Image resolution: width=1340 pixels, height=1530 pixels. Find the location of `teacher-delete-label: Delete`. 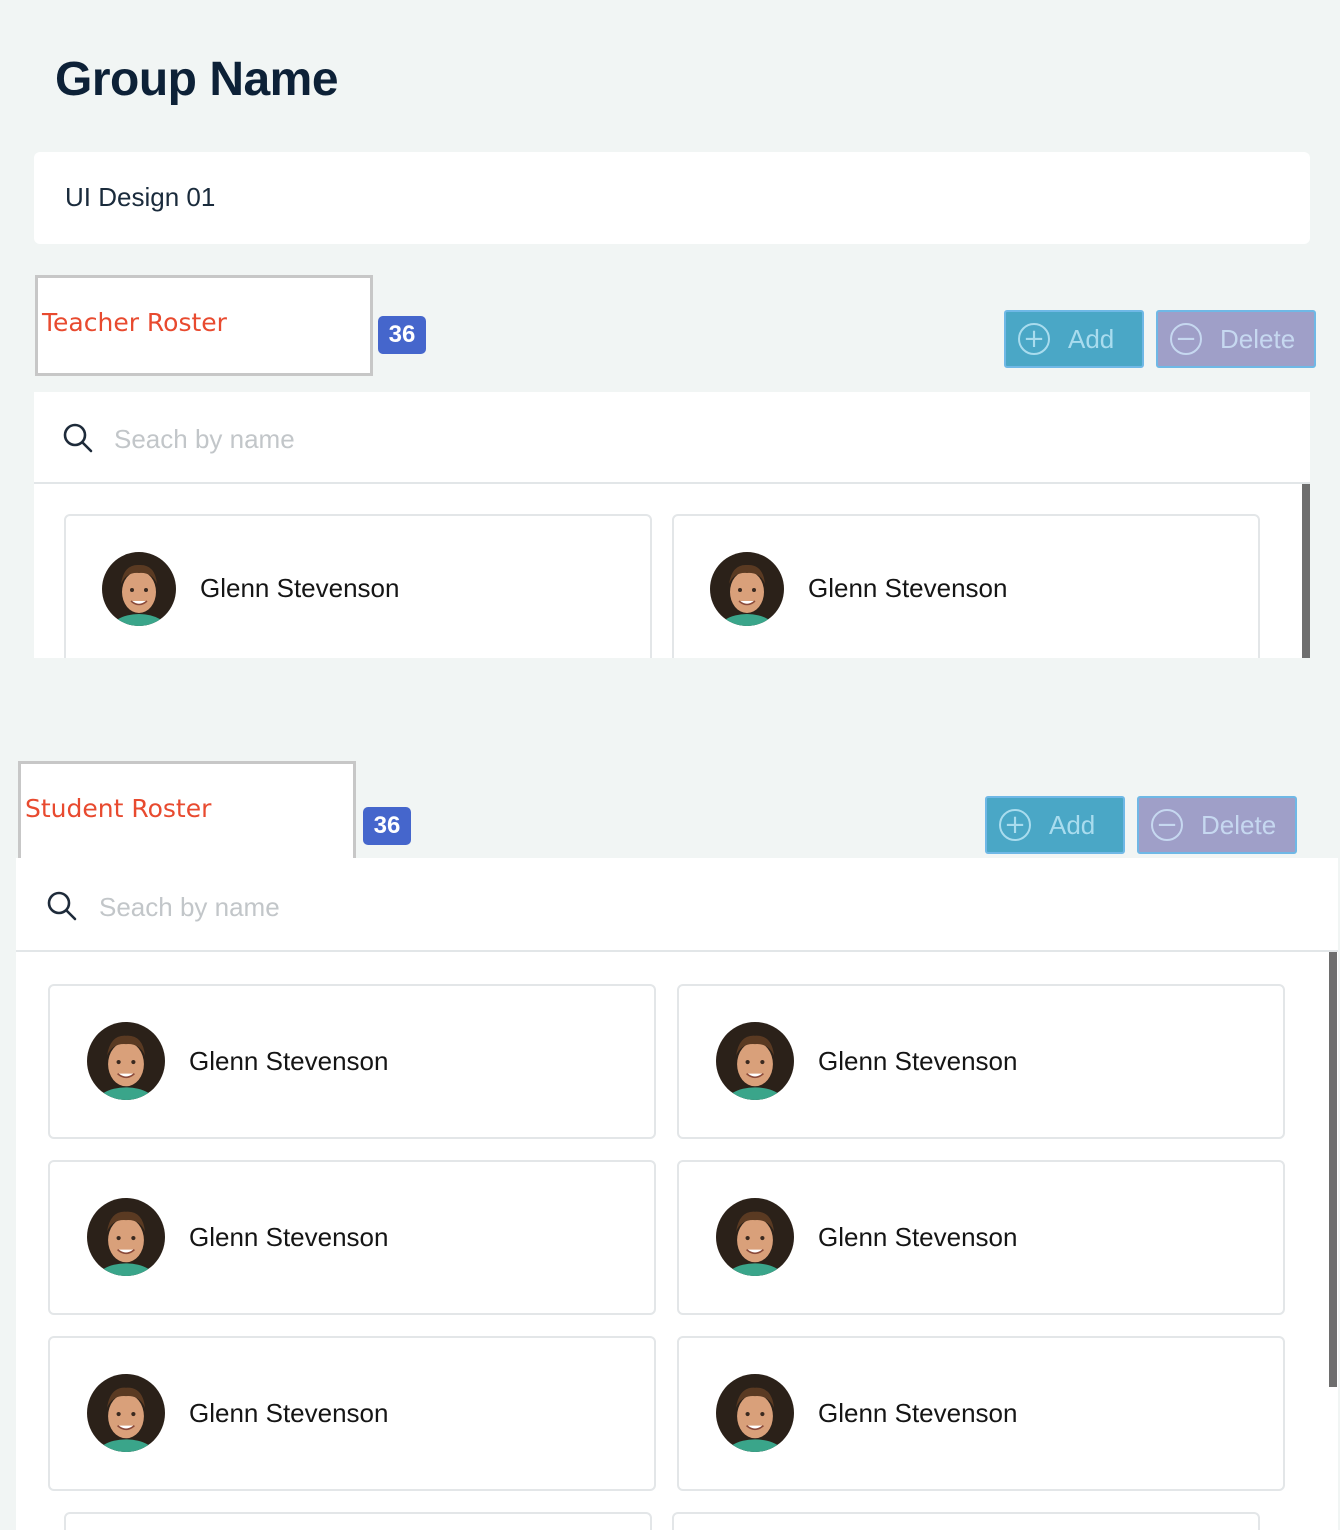

teacher-delete-label: Delete is located at coordinates (1258, 338).